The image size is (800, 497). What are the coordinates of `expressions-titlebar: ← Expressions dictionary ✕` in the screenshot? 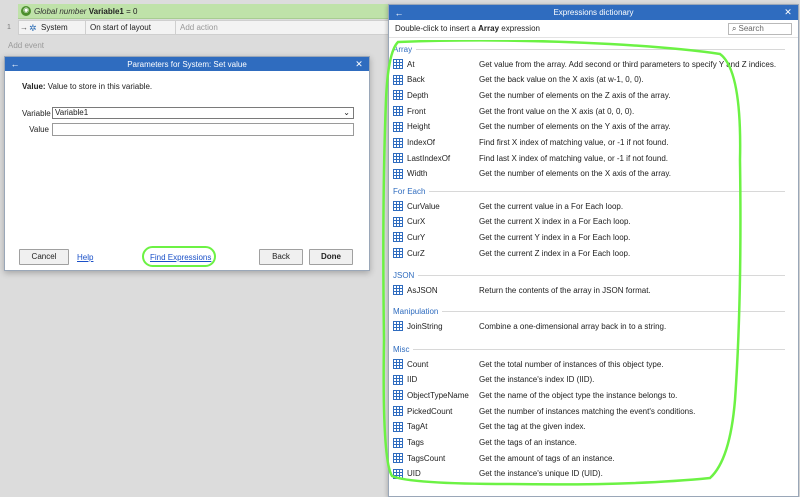 It's located at (593, 12).